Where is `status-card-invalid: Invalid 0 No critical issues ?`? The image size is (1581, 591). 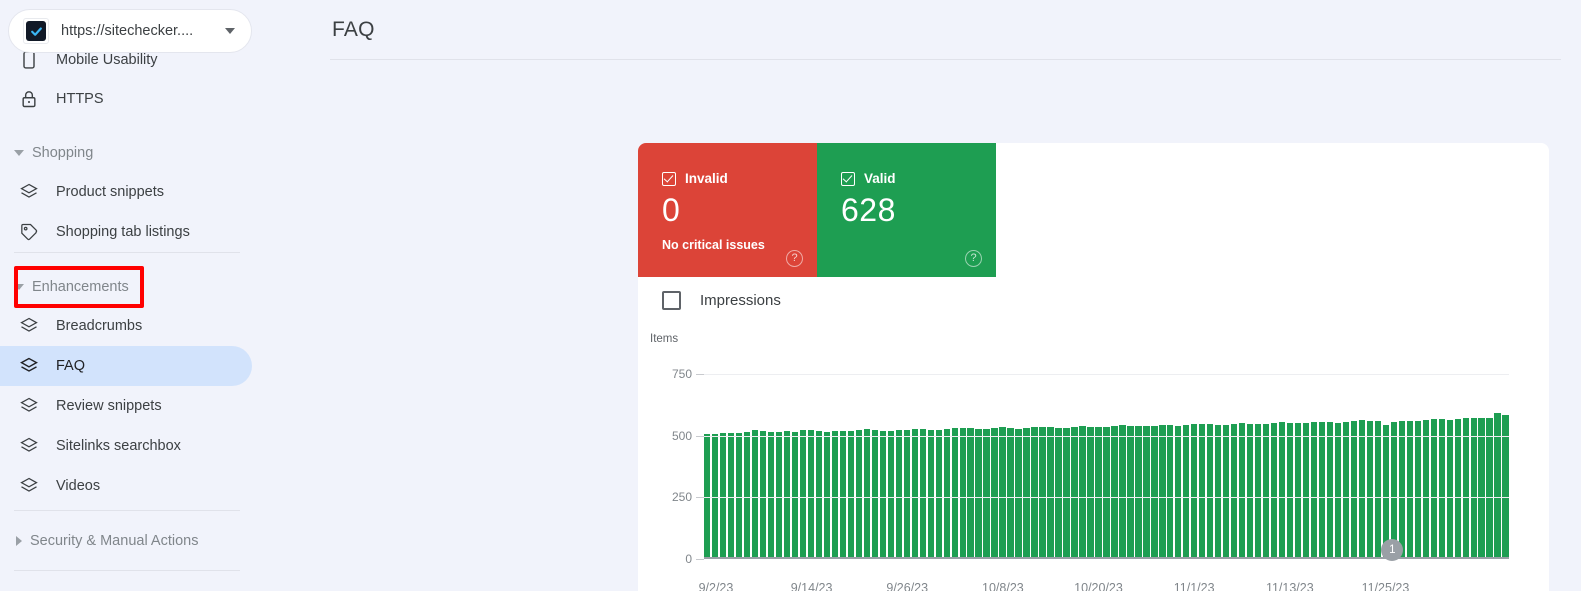
status-card-invalid: Invalid 0 No critical issues ? is located at coordinates (727, 210).